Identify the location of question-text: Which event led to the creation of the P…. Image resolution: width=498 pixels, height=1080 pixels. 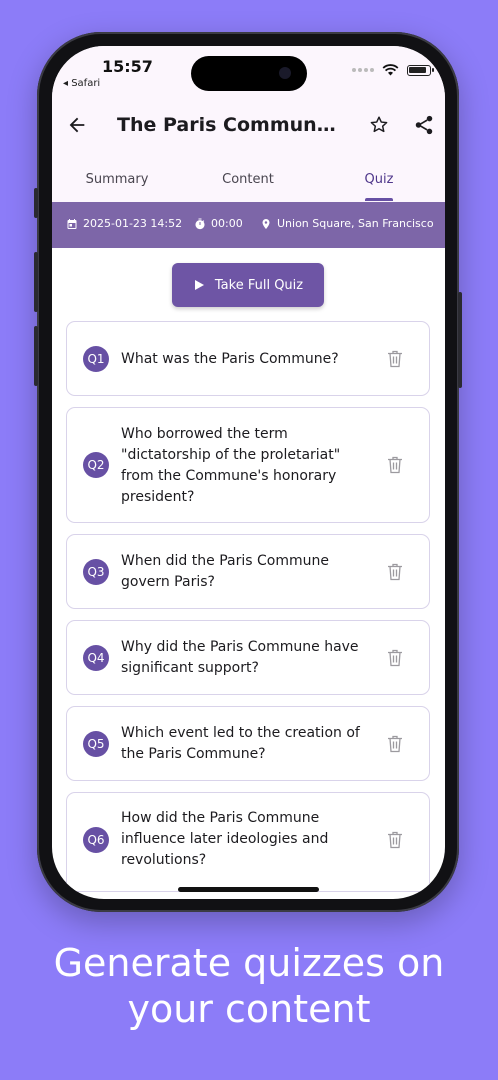
(240, 743).